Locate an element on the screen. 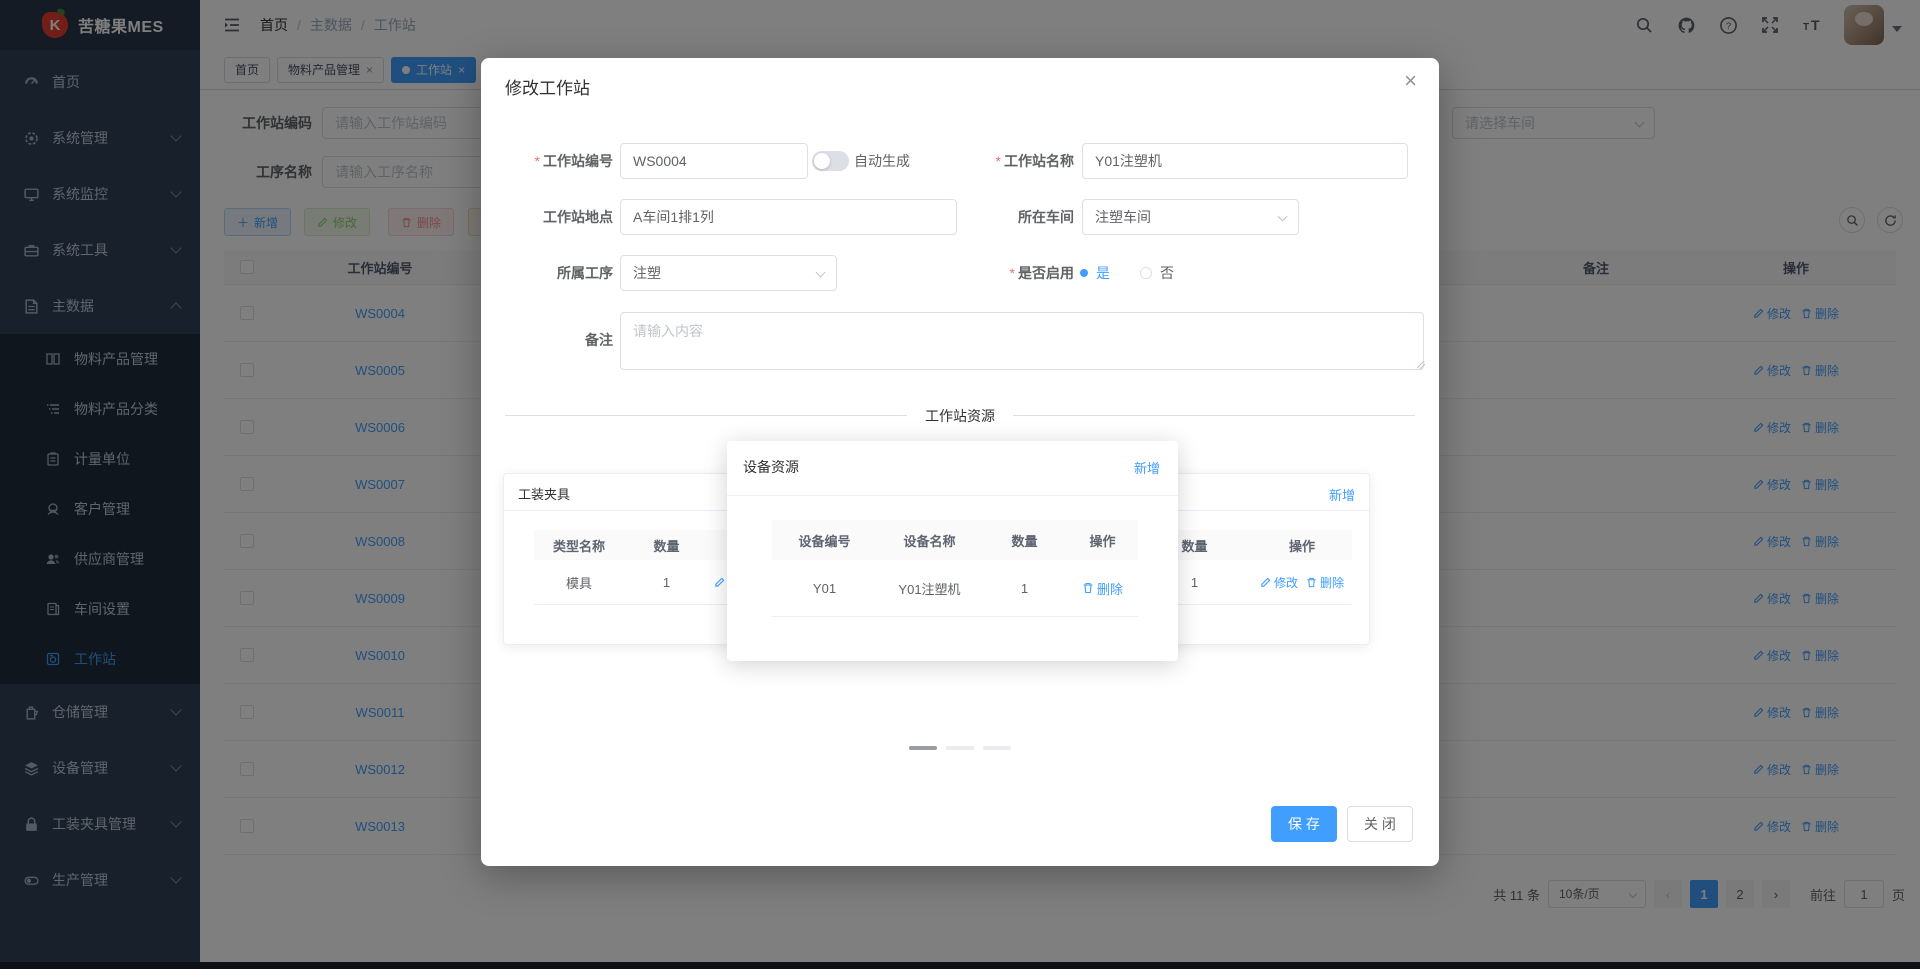  device-header-action: 操作 is located at coordinates (1102, 541).